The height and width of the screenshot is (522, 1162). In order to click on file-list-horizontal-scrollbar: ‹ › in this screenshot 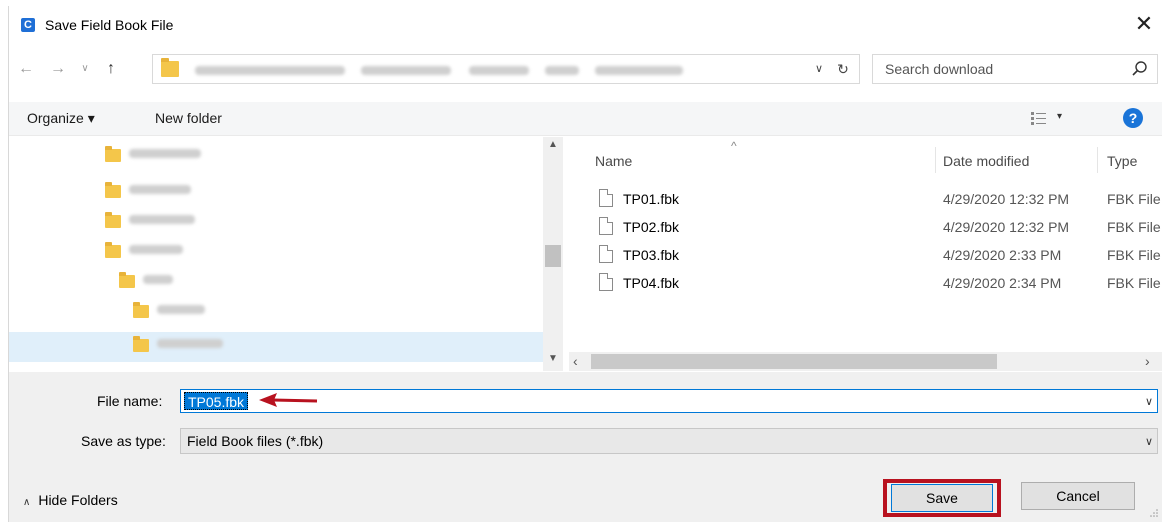, I will do `click(865, 361)`.